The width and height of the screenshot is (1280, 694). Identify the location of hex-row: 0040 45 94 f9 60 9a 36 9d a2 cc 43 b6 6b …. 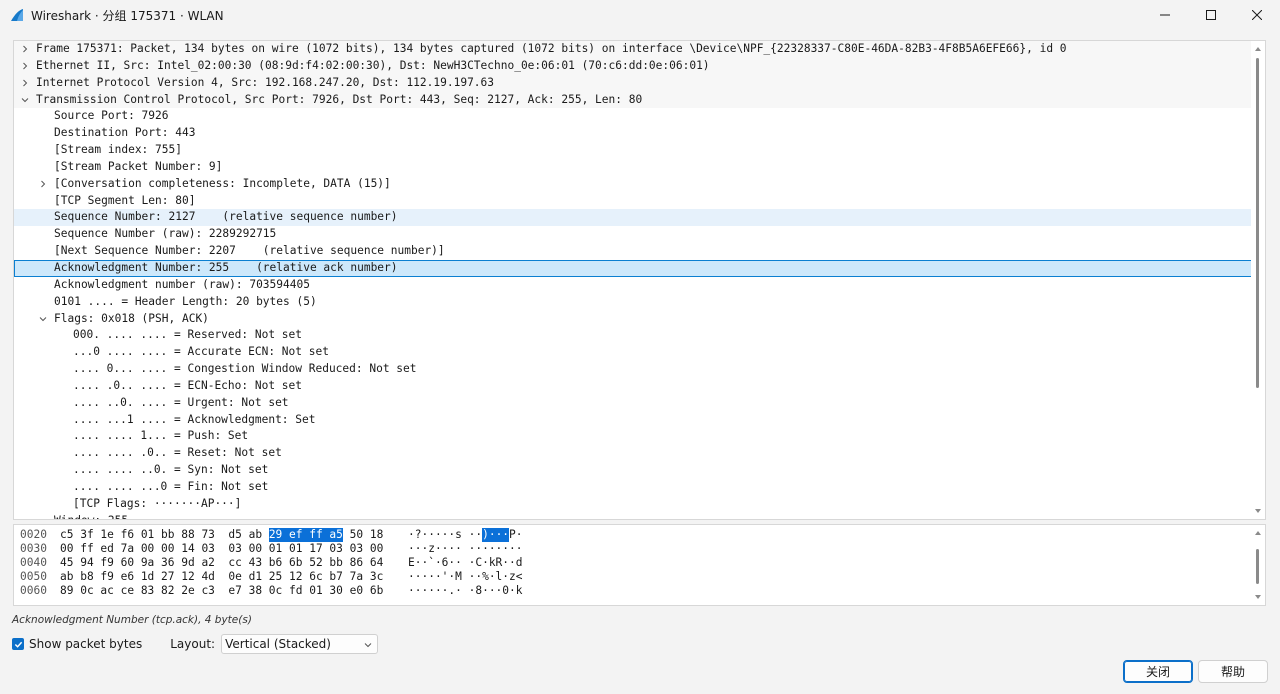
(279, 563).